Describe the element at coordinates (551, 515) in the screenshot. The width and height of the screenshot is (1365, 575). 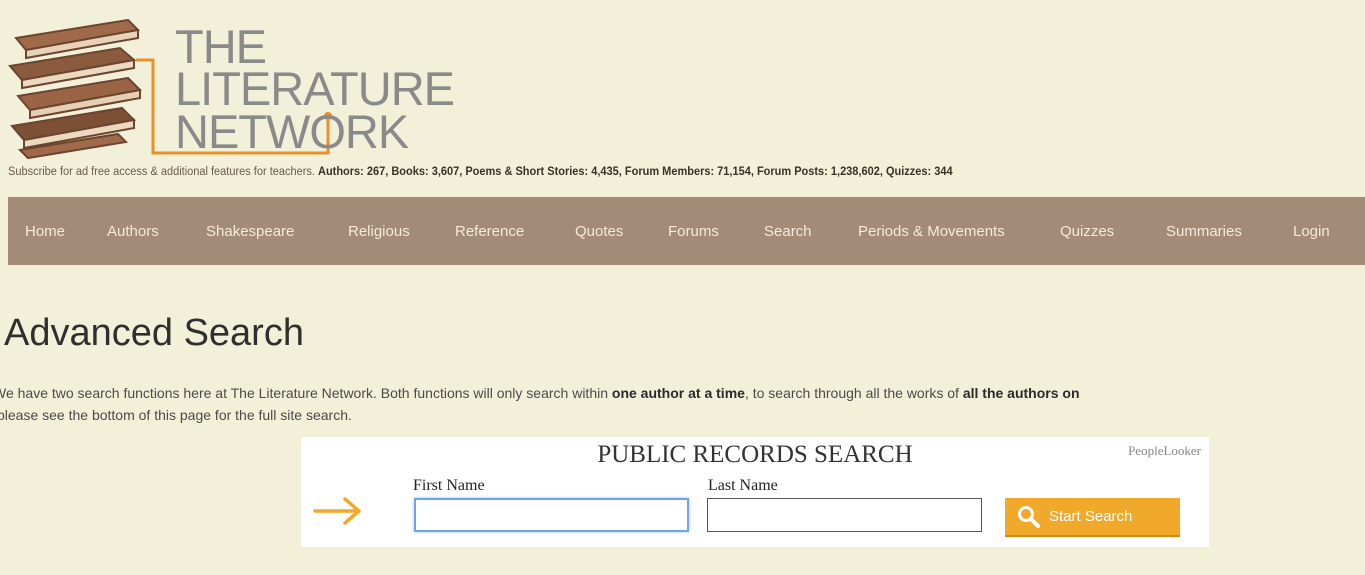
I see `first-name-input` at that location.